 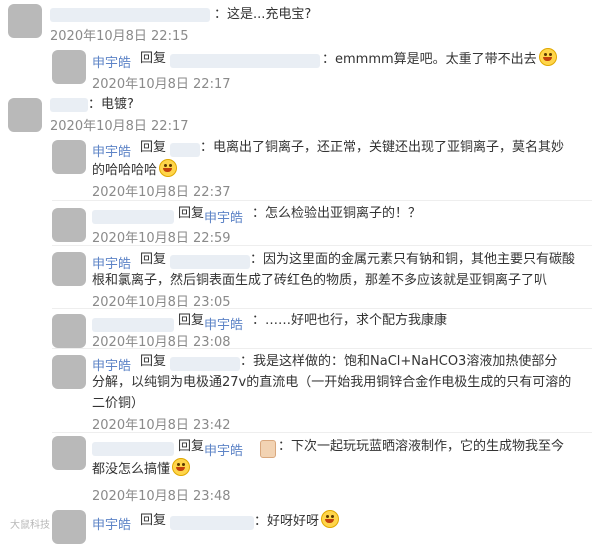 I want to click on comment-text: ：下次一起玩玩蓝晒溶液制作，它的生成物我至今, so click(x=421, y=446).